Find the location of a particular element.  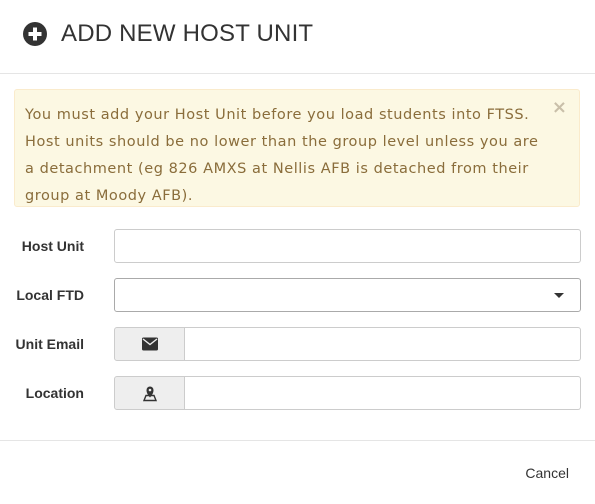

local-ftd-select is located at coordinates (347, 295).